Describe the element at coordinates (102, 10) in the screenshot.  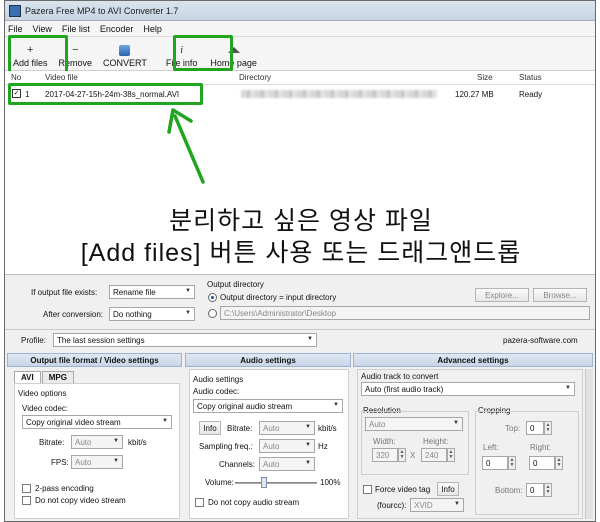
I see `window-title: Pazera Free MP4 to AVI Converter 1.7` at that location.